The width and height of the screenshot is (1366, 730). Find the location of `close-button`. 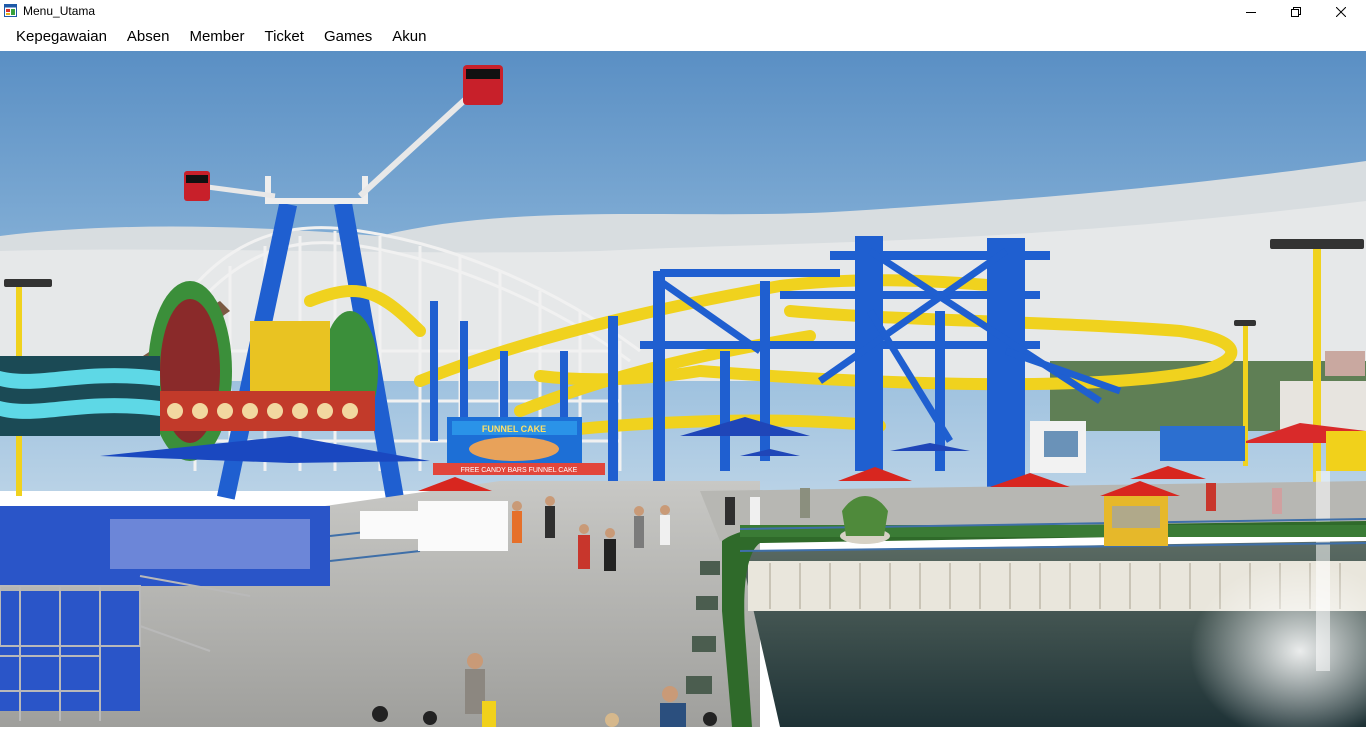

close-button is located at coordinates (1341, 11).